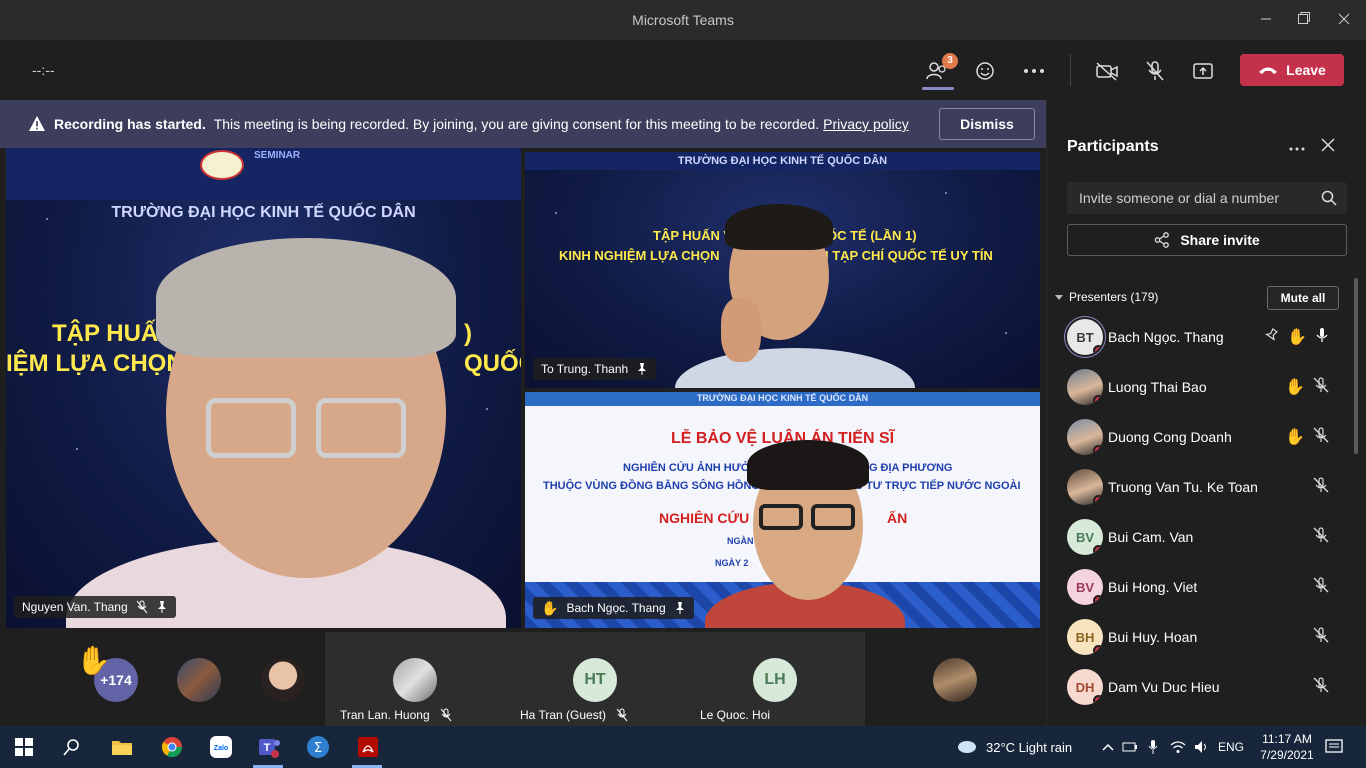 The width and height of the screenshot is (1366, 768). I want to click on chrome-button, so click(172, 747).